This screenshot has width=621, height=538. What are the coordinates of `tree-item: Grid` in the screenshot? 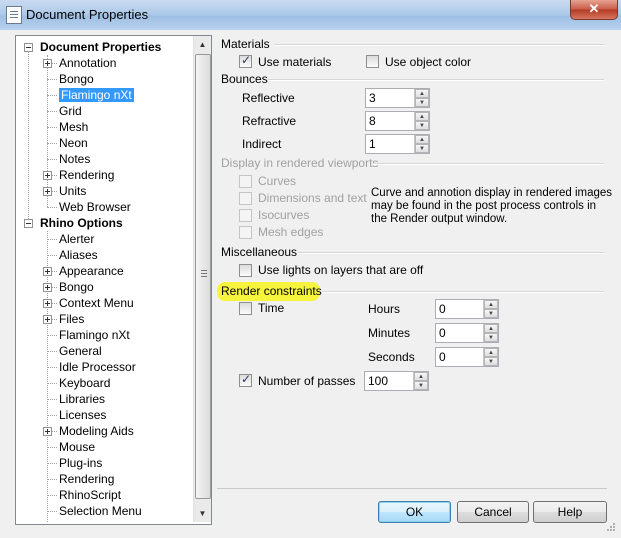 It's located at (70, 111).